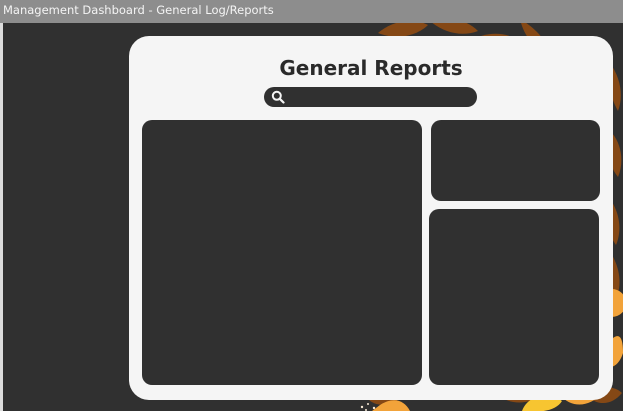  I want to click on search-icon, so click(278, 97).